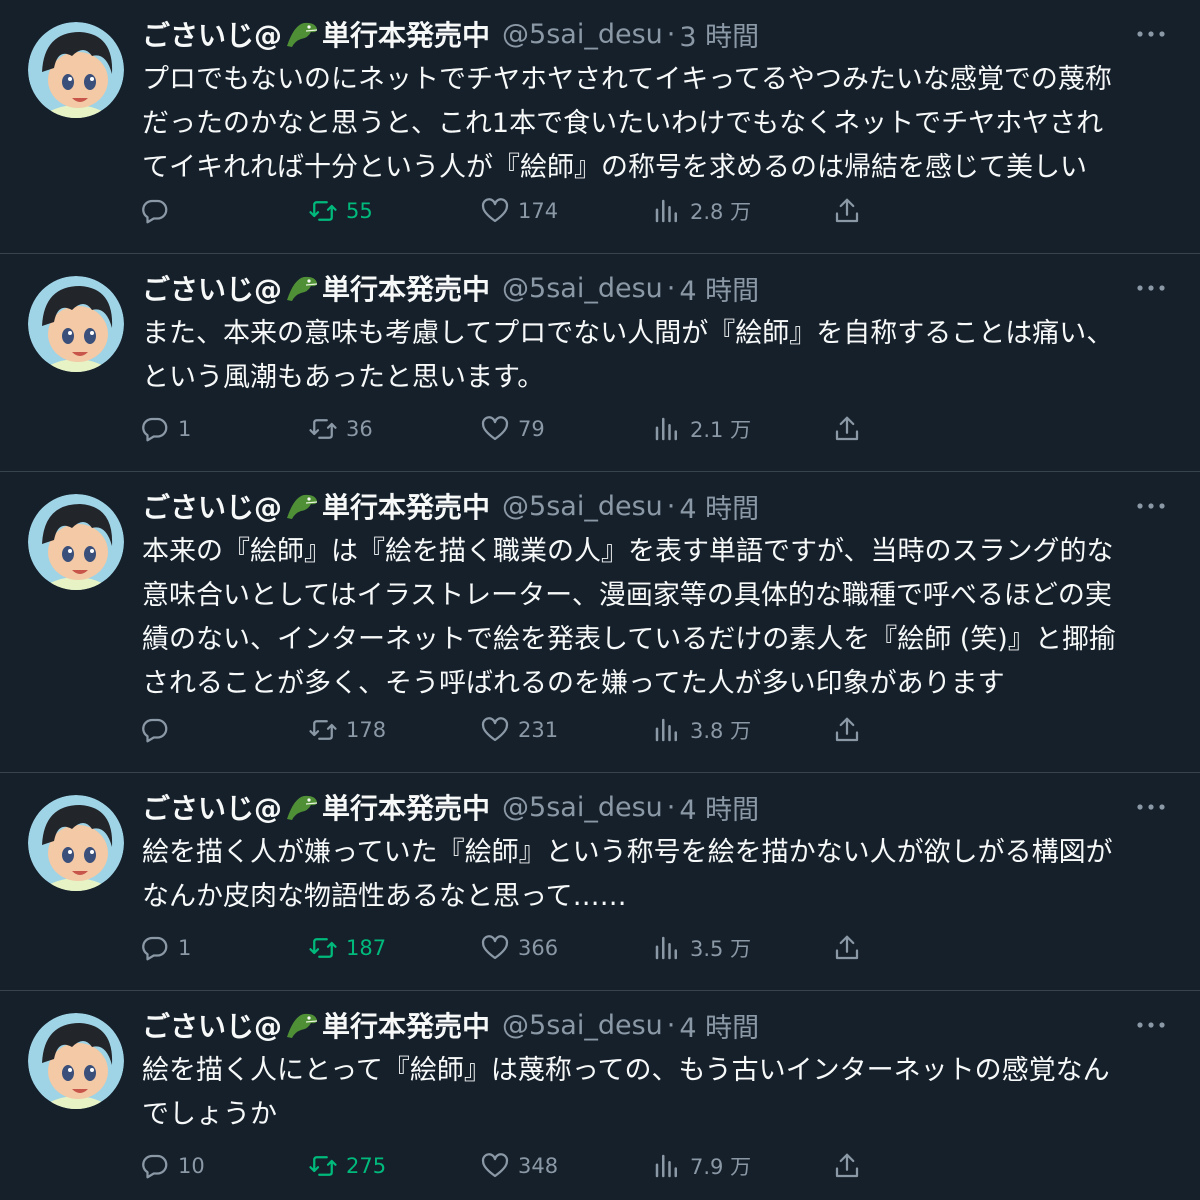 This screenshot has height=1200, width=1200. Describe the element at coordinates (623, 123) in the screenshot. I see `tweet-text-line: だったのかなと思うと、これ1本で食いたいわけでもなくネットでチヤホヤされ` at that location.